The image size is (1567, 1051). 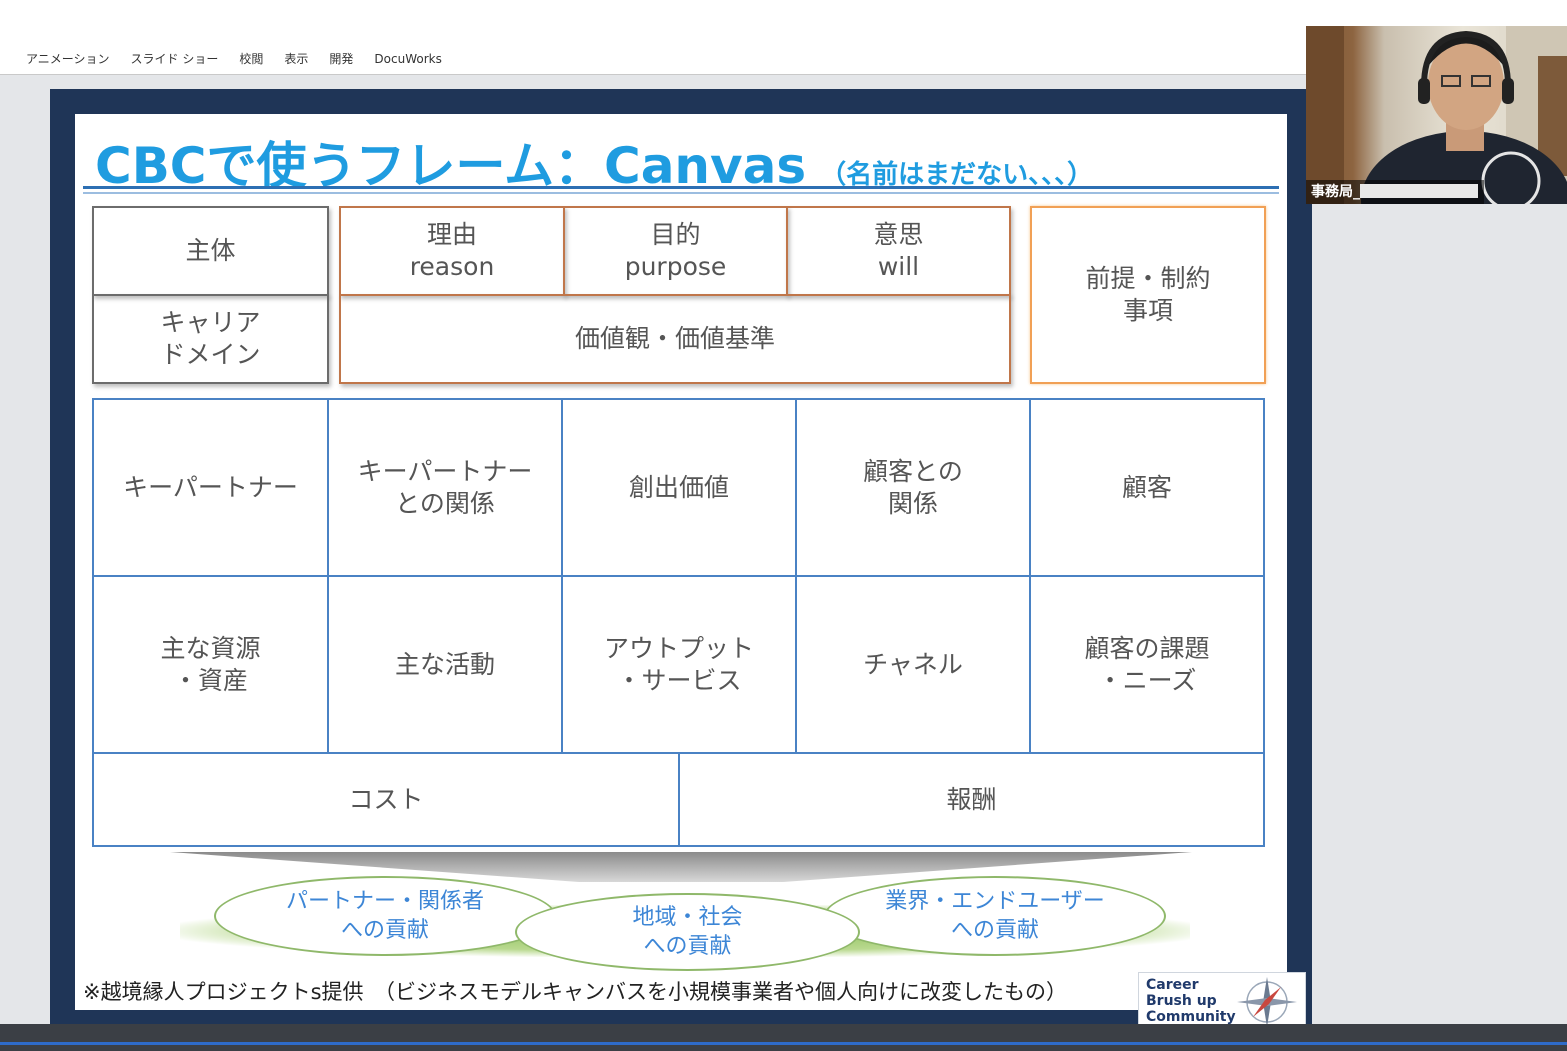 What do you see at coordinates (681, 193) in the screenshot?
I see `title-underline-light` at bounding box center [681, 193].